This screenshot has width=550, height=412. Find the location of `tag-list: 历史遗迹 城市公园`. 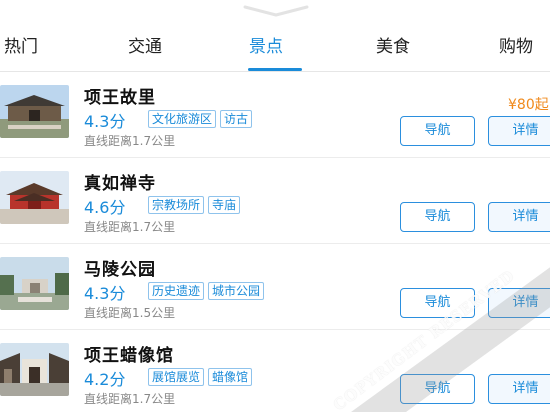

tag-list: 历史遗迹 城市公园 is located at coordinates (206, 291).